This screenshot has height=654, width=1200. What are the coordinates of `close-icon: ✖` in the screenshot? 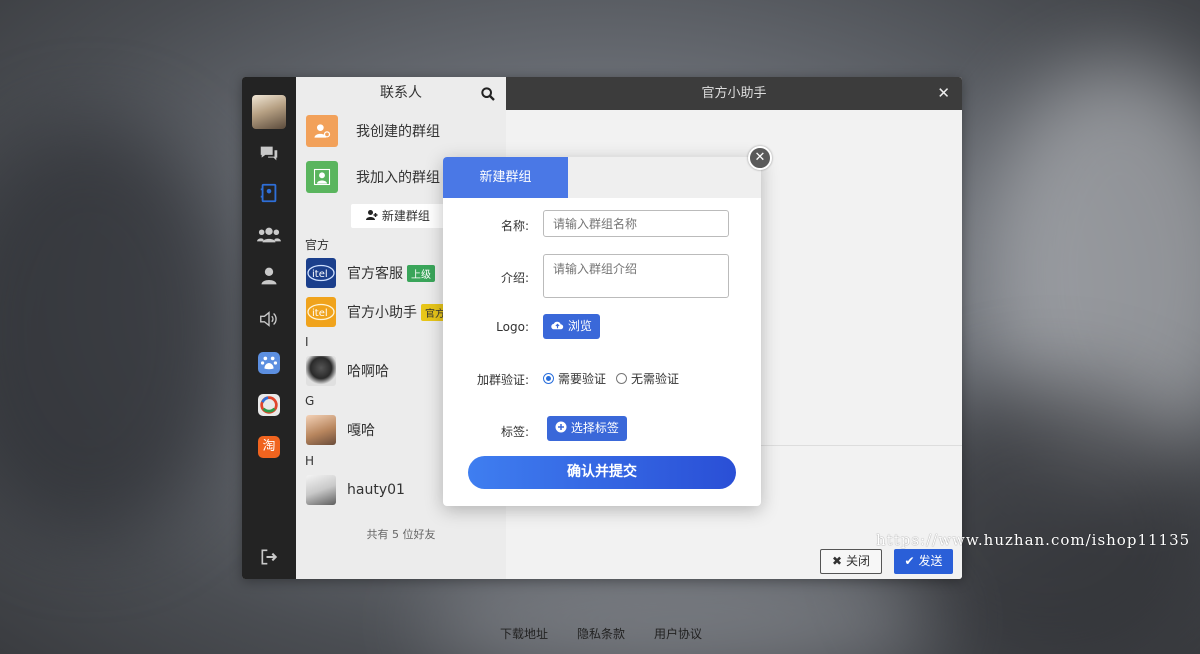 It's located at (837, 561).